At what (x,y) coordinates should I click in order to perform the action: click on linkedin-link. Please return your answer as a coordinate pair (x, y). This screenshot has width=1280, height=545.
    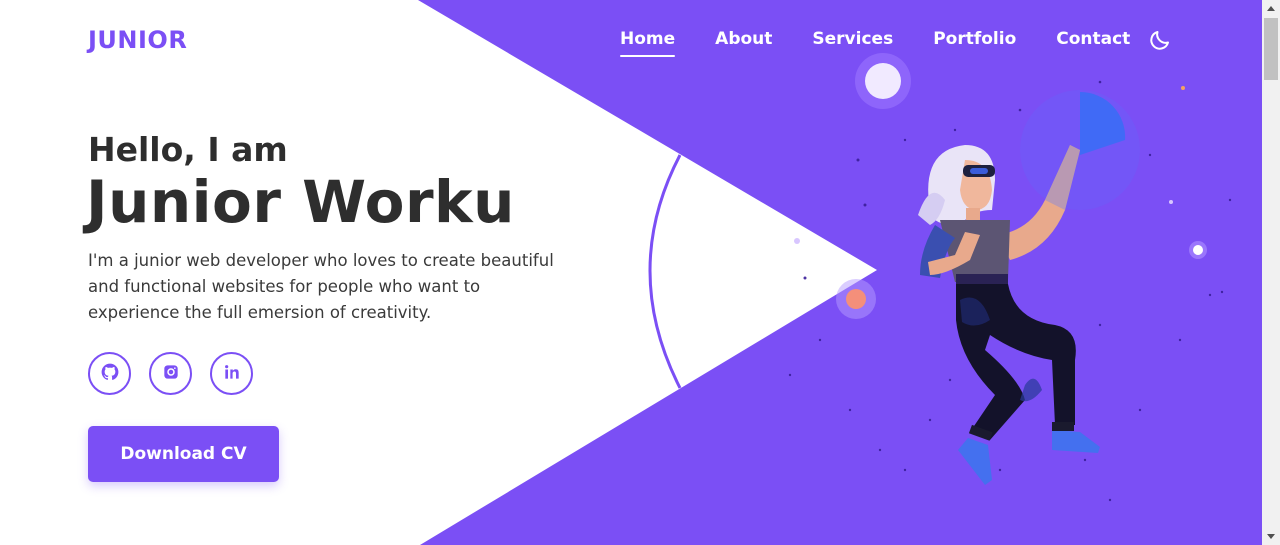
    Looking at the image, I should click on (231, 373).